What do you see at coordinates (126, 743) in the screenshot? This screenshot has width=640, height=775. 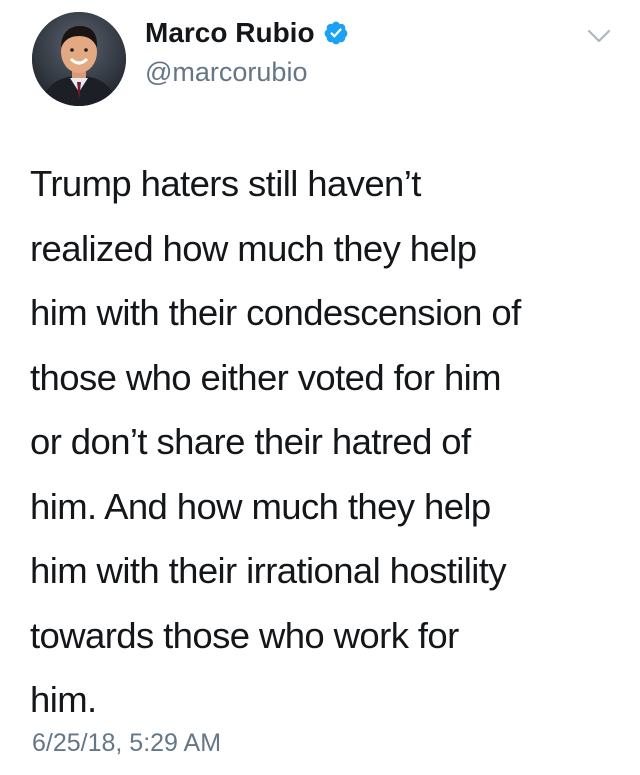 I see `tweet-timestamp: 6/25/18, 5:29 AM` at bounding box center [126, 743].